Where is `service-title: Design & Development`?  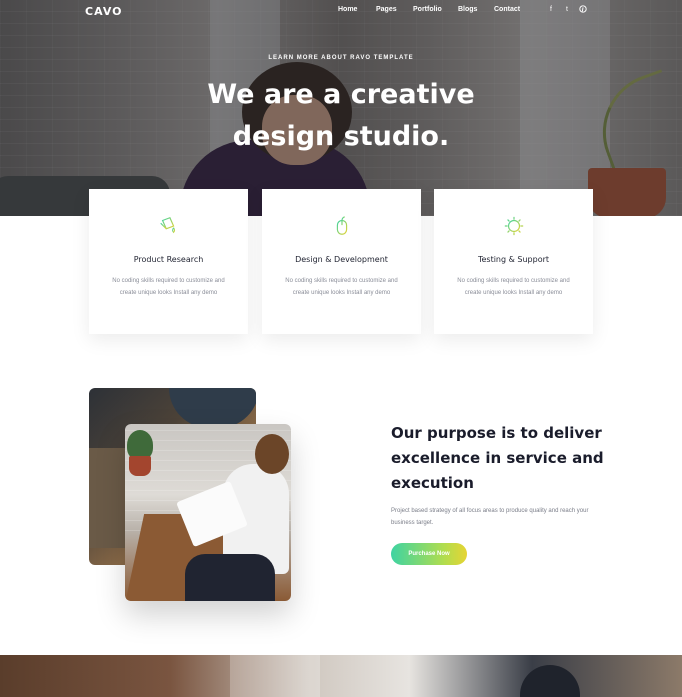 service-title: Design & Development is located at coordinates (341, 259).